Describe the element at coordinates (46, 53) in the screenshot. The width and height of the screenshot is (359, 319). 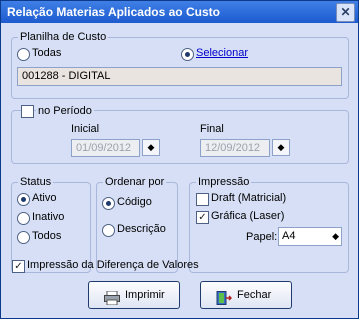
I see `radio-todas-label: Todas` at that location.